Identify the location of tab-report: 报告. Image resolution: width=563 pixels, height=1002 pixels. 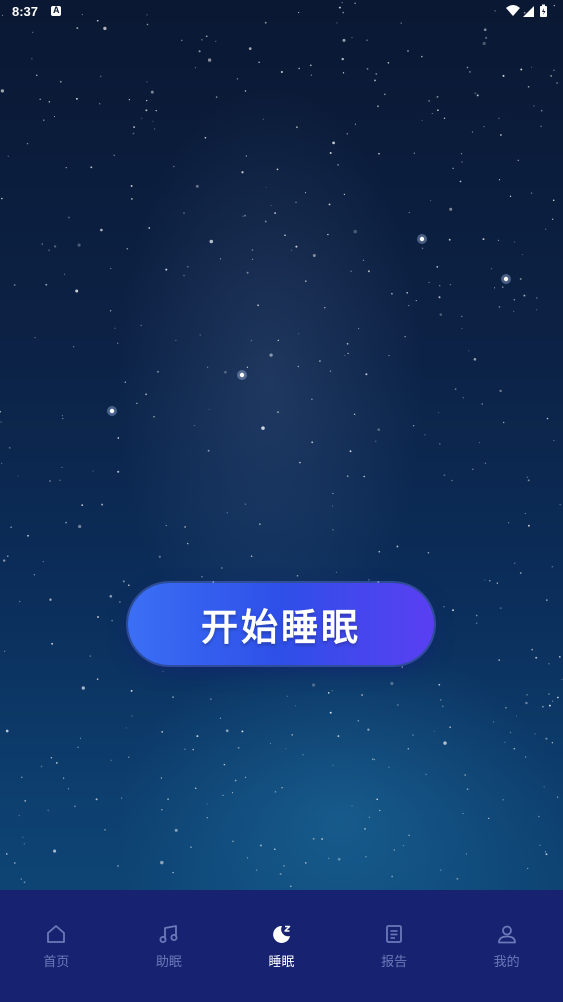
(394, 946).